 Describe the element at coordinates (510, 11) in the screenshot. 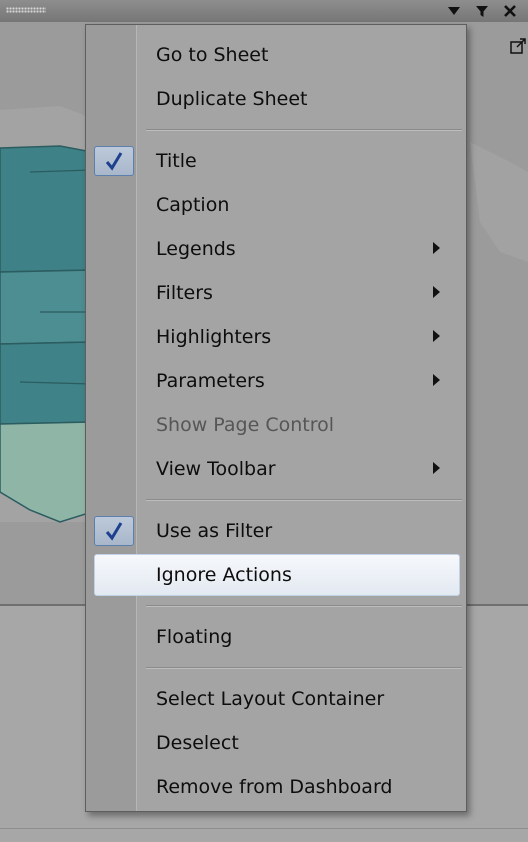

I see `close-icon` at that location.